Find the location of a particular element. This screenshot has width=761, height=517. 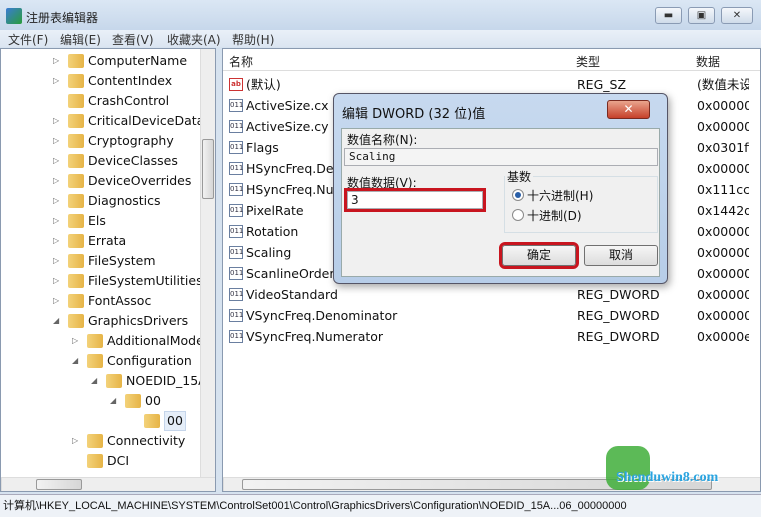

tree-item-label: Cryptography is located at coordinates (131, 140).